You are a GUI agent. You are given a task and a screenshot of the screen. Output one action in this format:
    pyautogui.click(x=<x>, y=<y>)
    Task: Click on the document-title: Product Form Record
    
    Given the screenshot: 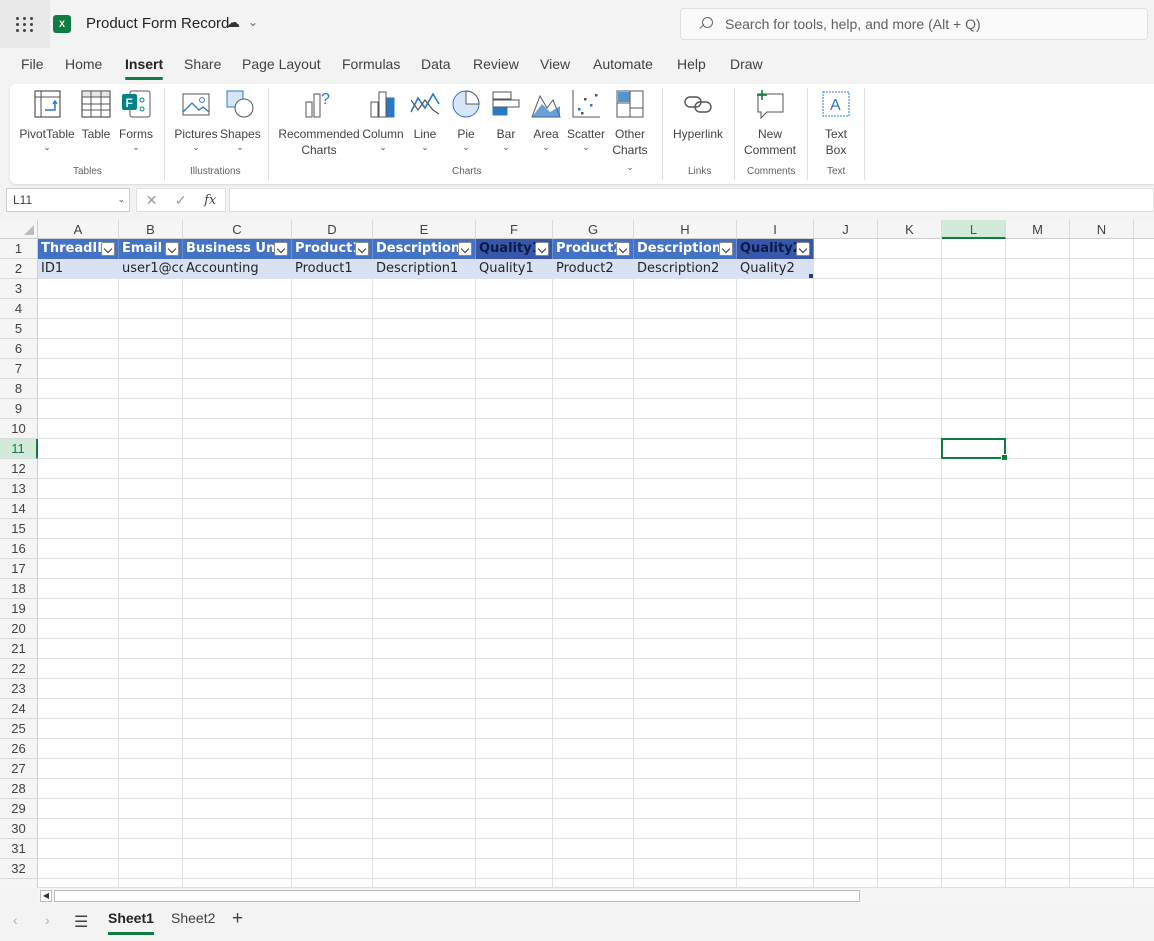 What is the action you would take?
    pyautogui.click(x=157, y=23)
    